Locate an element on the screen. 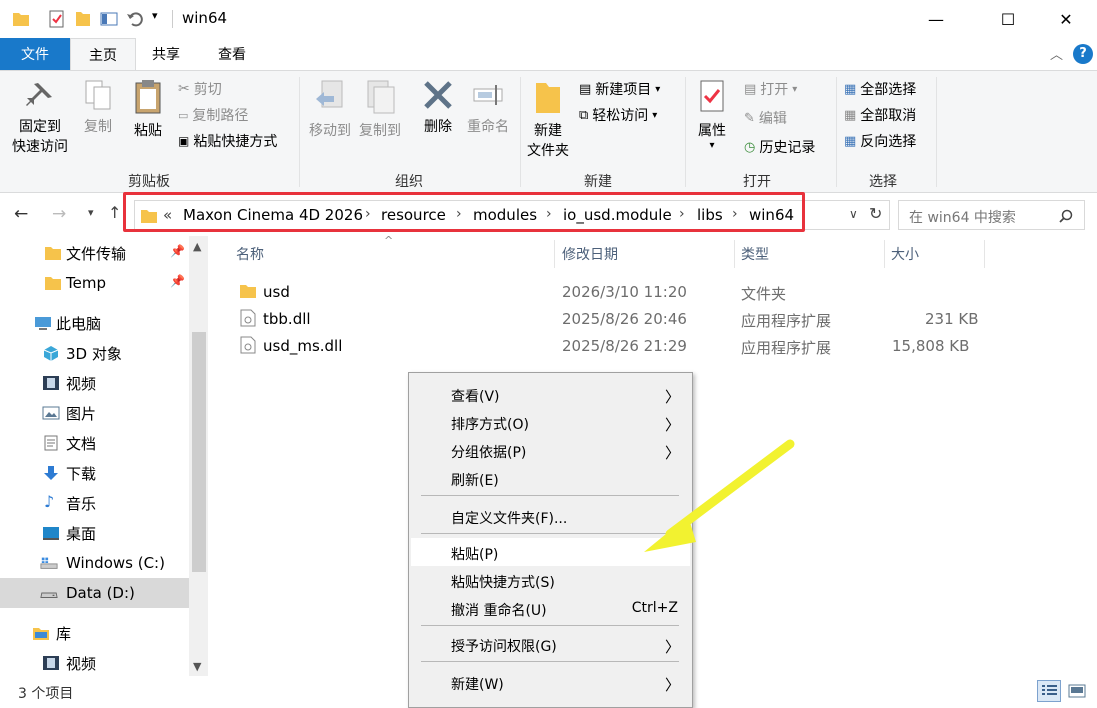 The image size is (1097, 708). paste-label: 粘贴 is located at coordinates (148, 131).